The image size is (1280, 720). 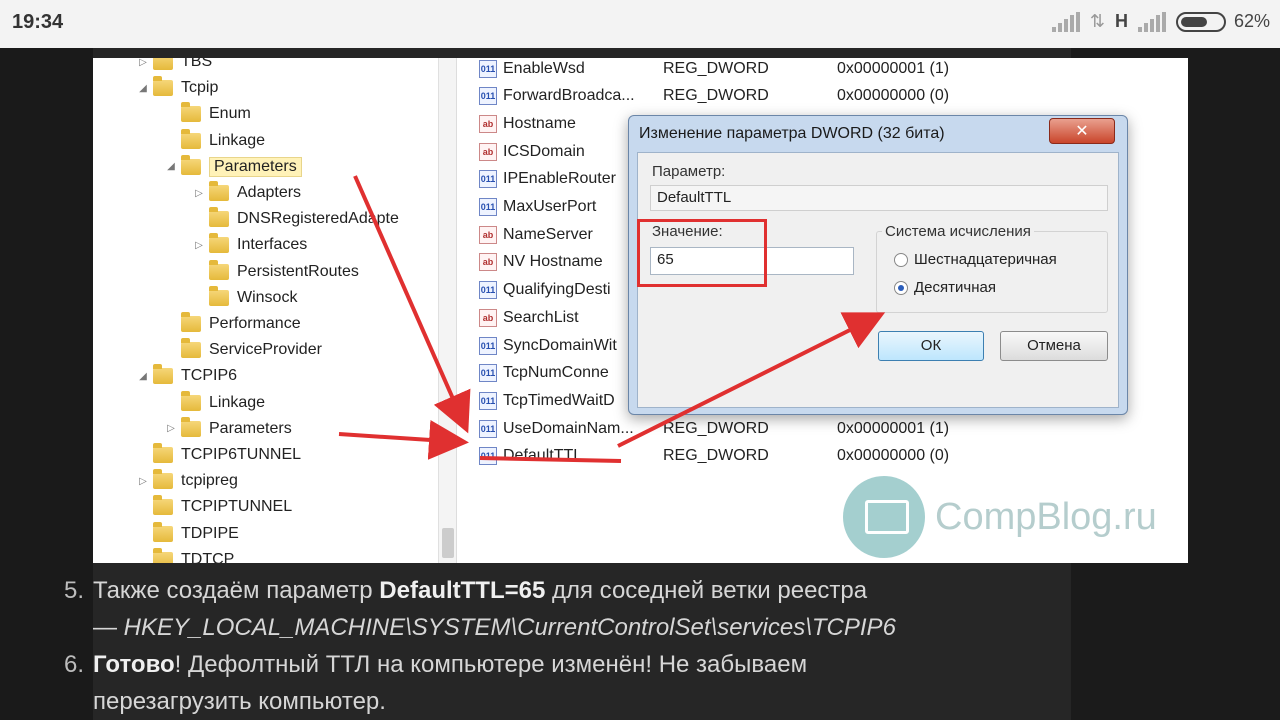 What do you see at coordinates (237, 507) in the screenshot?
I see `tree-item-label: TCPIPTUNNEL` at bounding box center [237, 507].